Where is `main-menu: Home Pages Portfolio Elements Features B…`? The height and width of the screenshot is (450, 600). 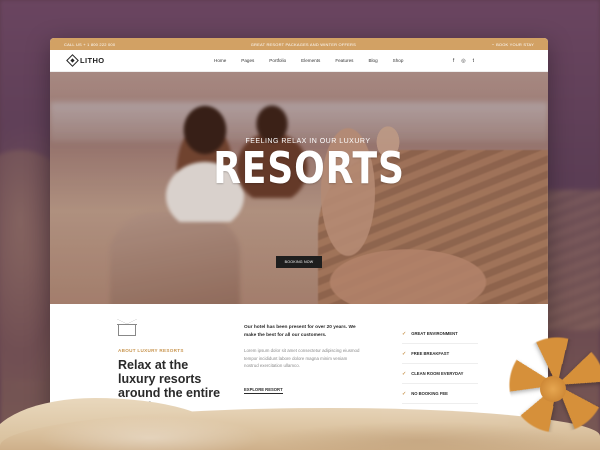
main-menu: Home Pages Portfolio Elements Features B… is located at coordinates (308, 60).